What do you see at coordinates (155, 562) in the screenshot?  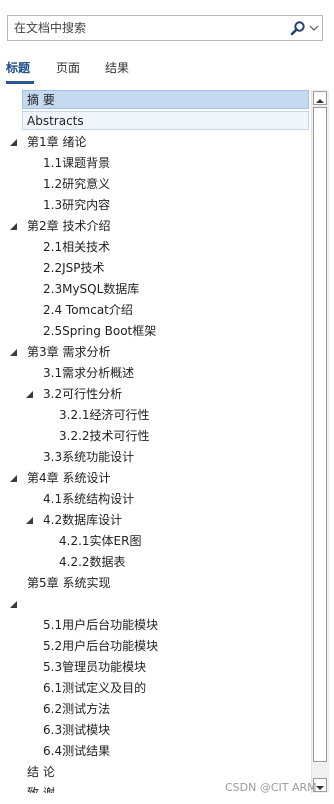 I see `tree-item: 4.2.2数据表` at bounding box center [155, 562].